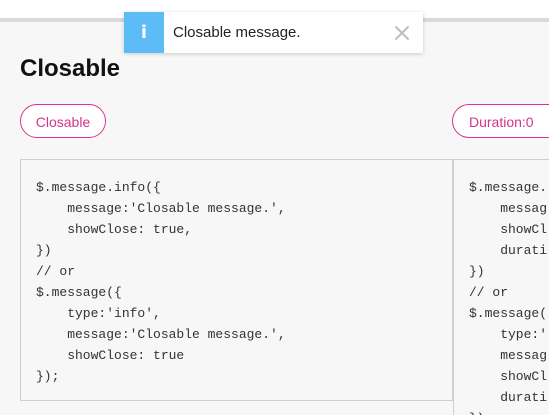 The image size is (549, 415). What do you see at coordinates (500, 121) in the screenshot?
I see `duration-button: Duration:0` at bounding box center [500, 121].